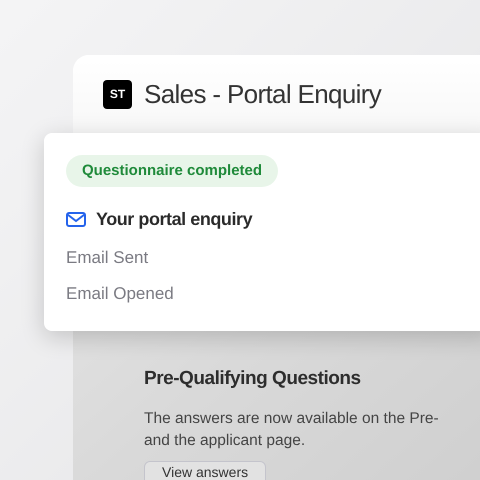  I want to click on event-label: Email Opened, so click(120, 293).